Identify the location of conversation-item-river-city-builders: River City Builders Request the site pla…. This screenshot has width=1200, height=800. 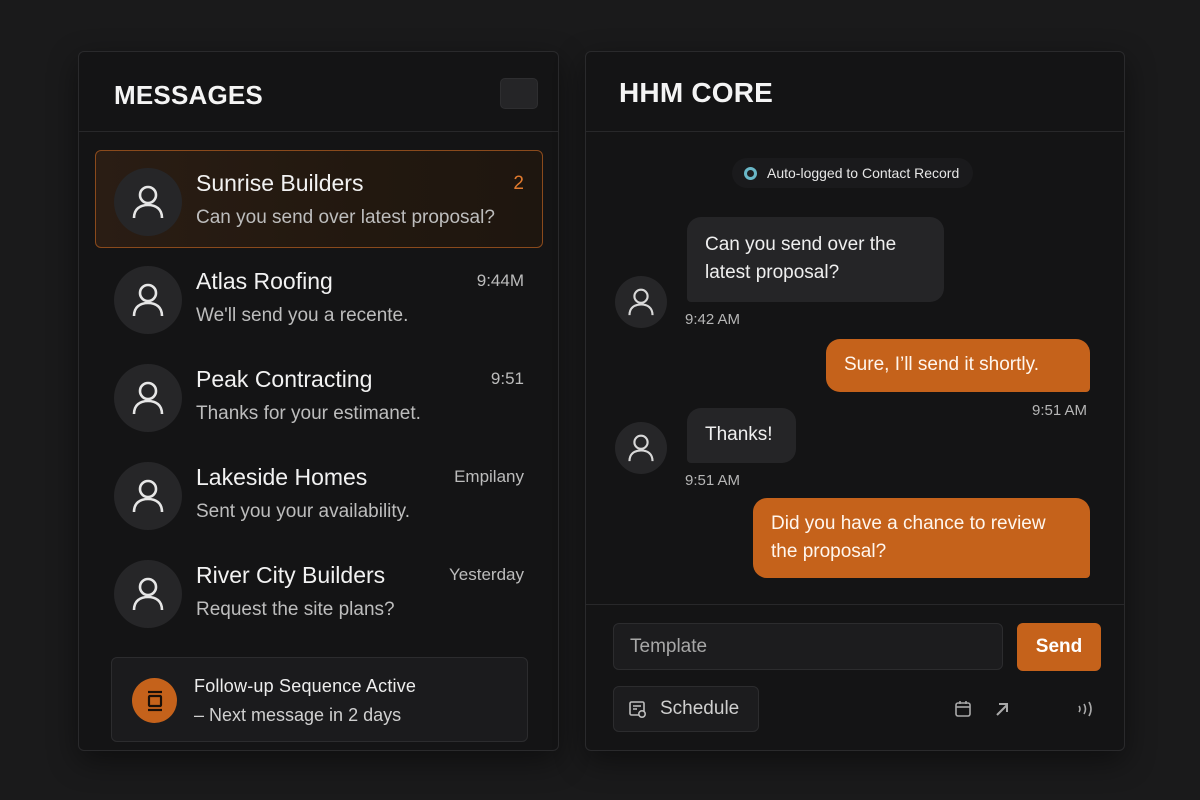
(319, 591).